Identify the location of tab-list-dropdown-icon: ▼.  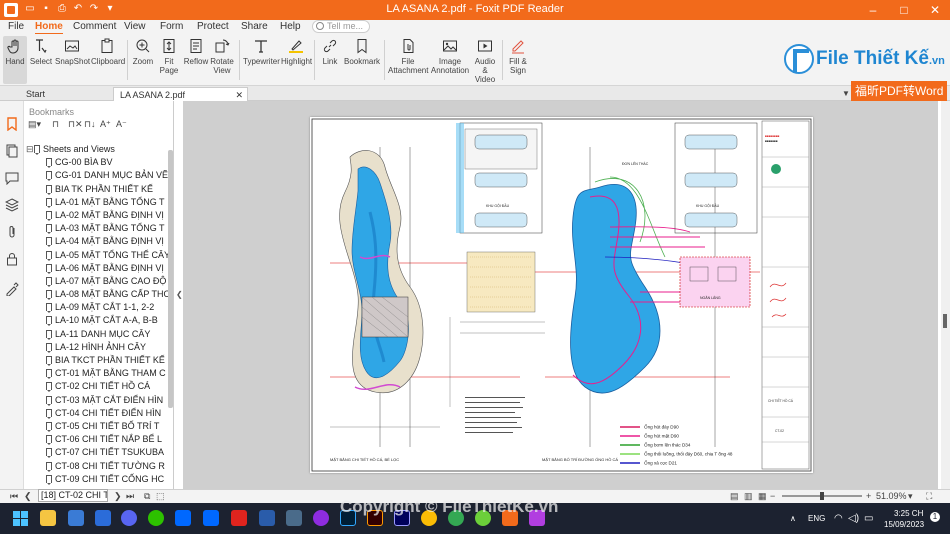
(846, 93).